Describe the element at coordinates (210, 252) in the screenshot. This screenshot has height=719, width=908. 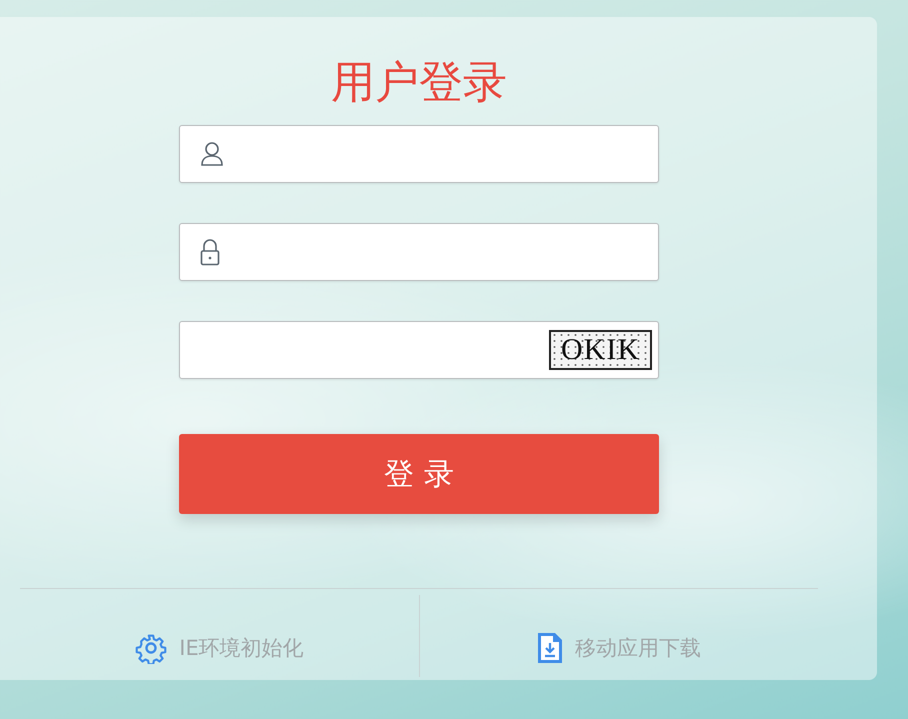
I see `lock-icon` at that location.